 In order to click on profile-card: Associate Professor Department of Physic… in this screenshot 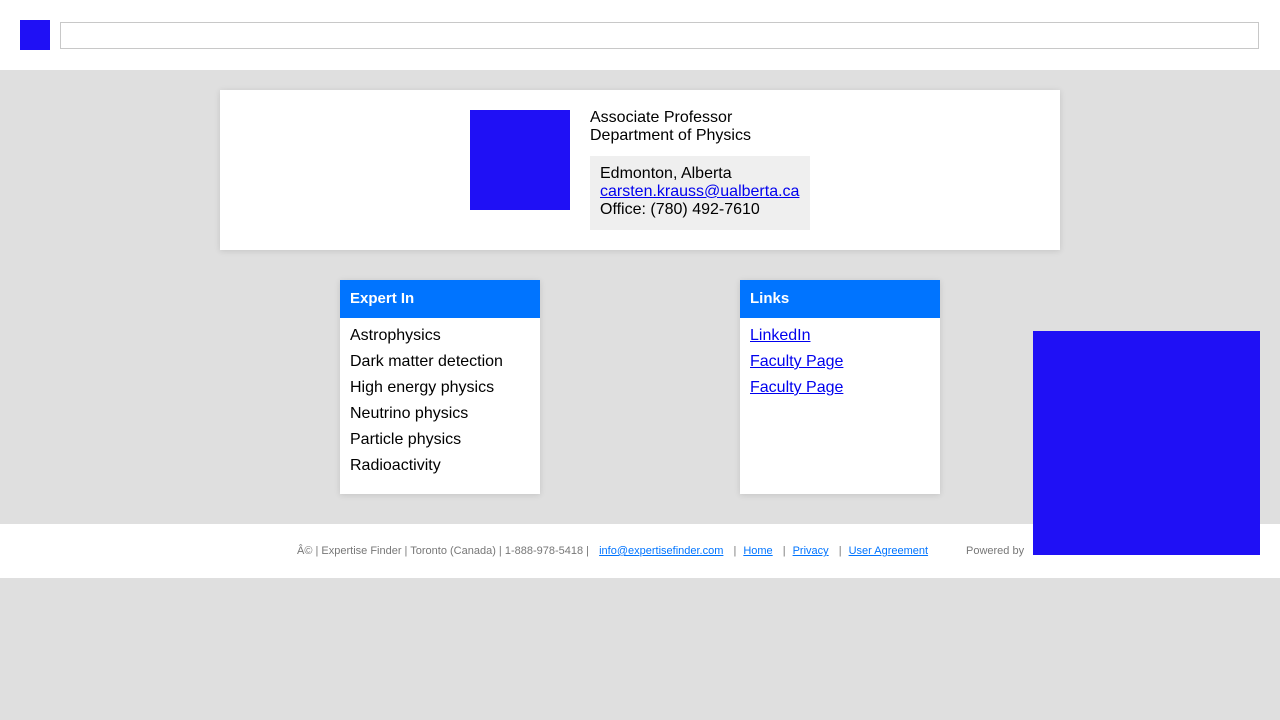, I will do `click(640, 170)`.